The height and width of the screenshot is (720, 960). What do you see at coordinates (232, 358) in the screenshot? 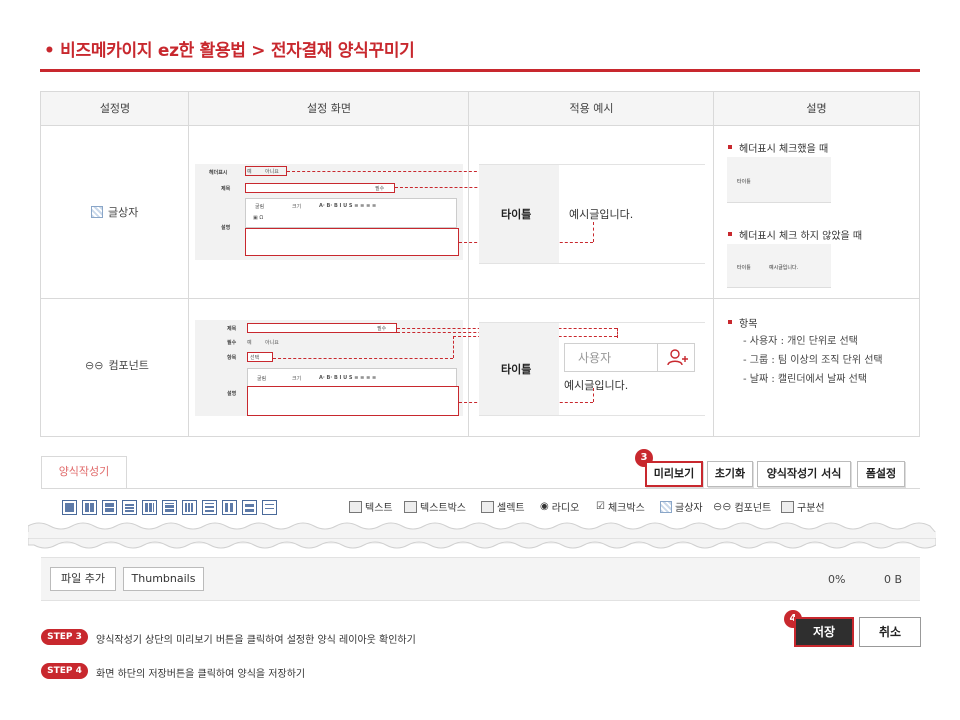
I see `mini-label-item: 항목` at bounding box center [232, 358].